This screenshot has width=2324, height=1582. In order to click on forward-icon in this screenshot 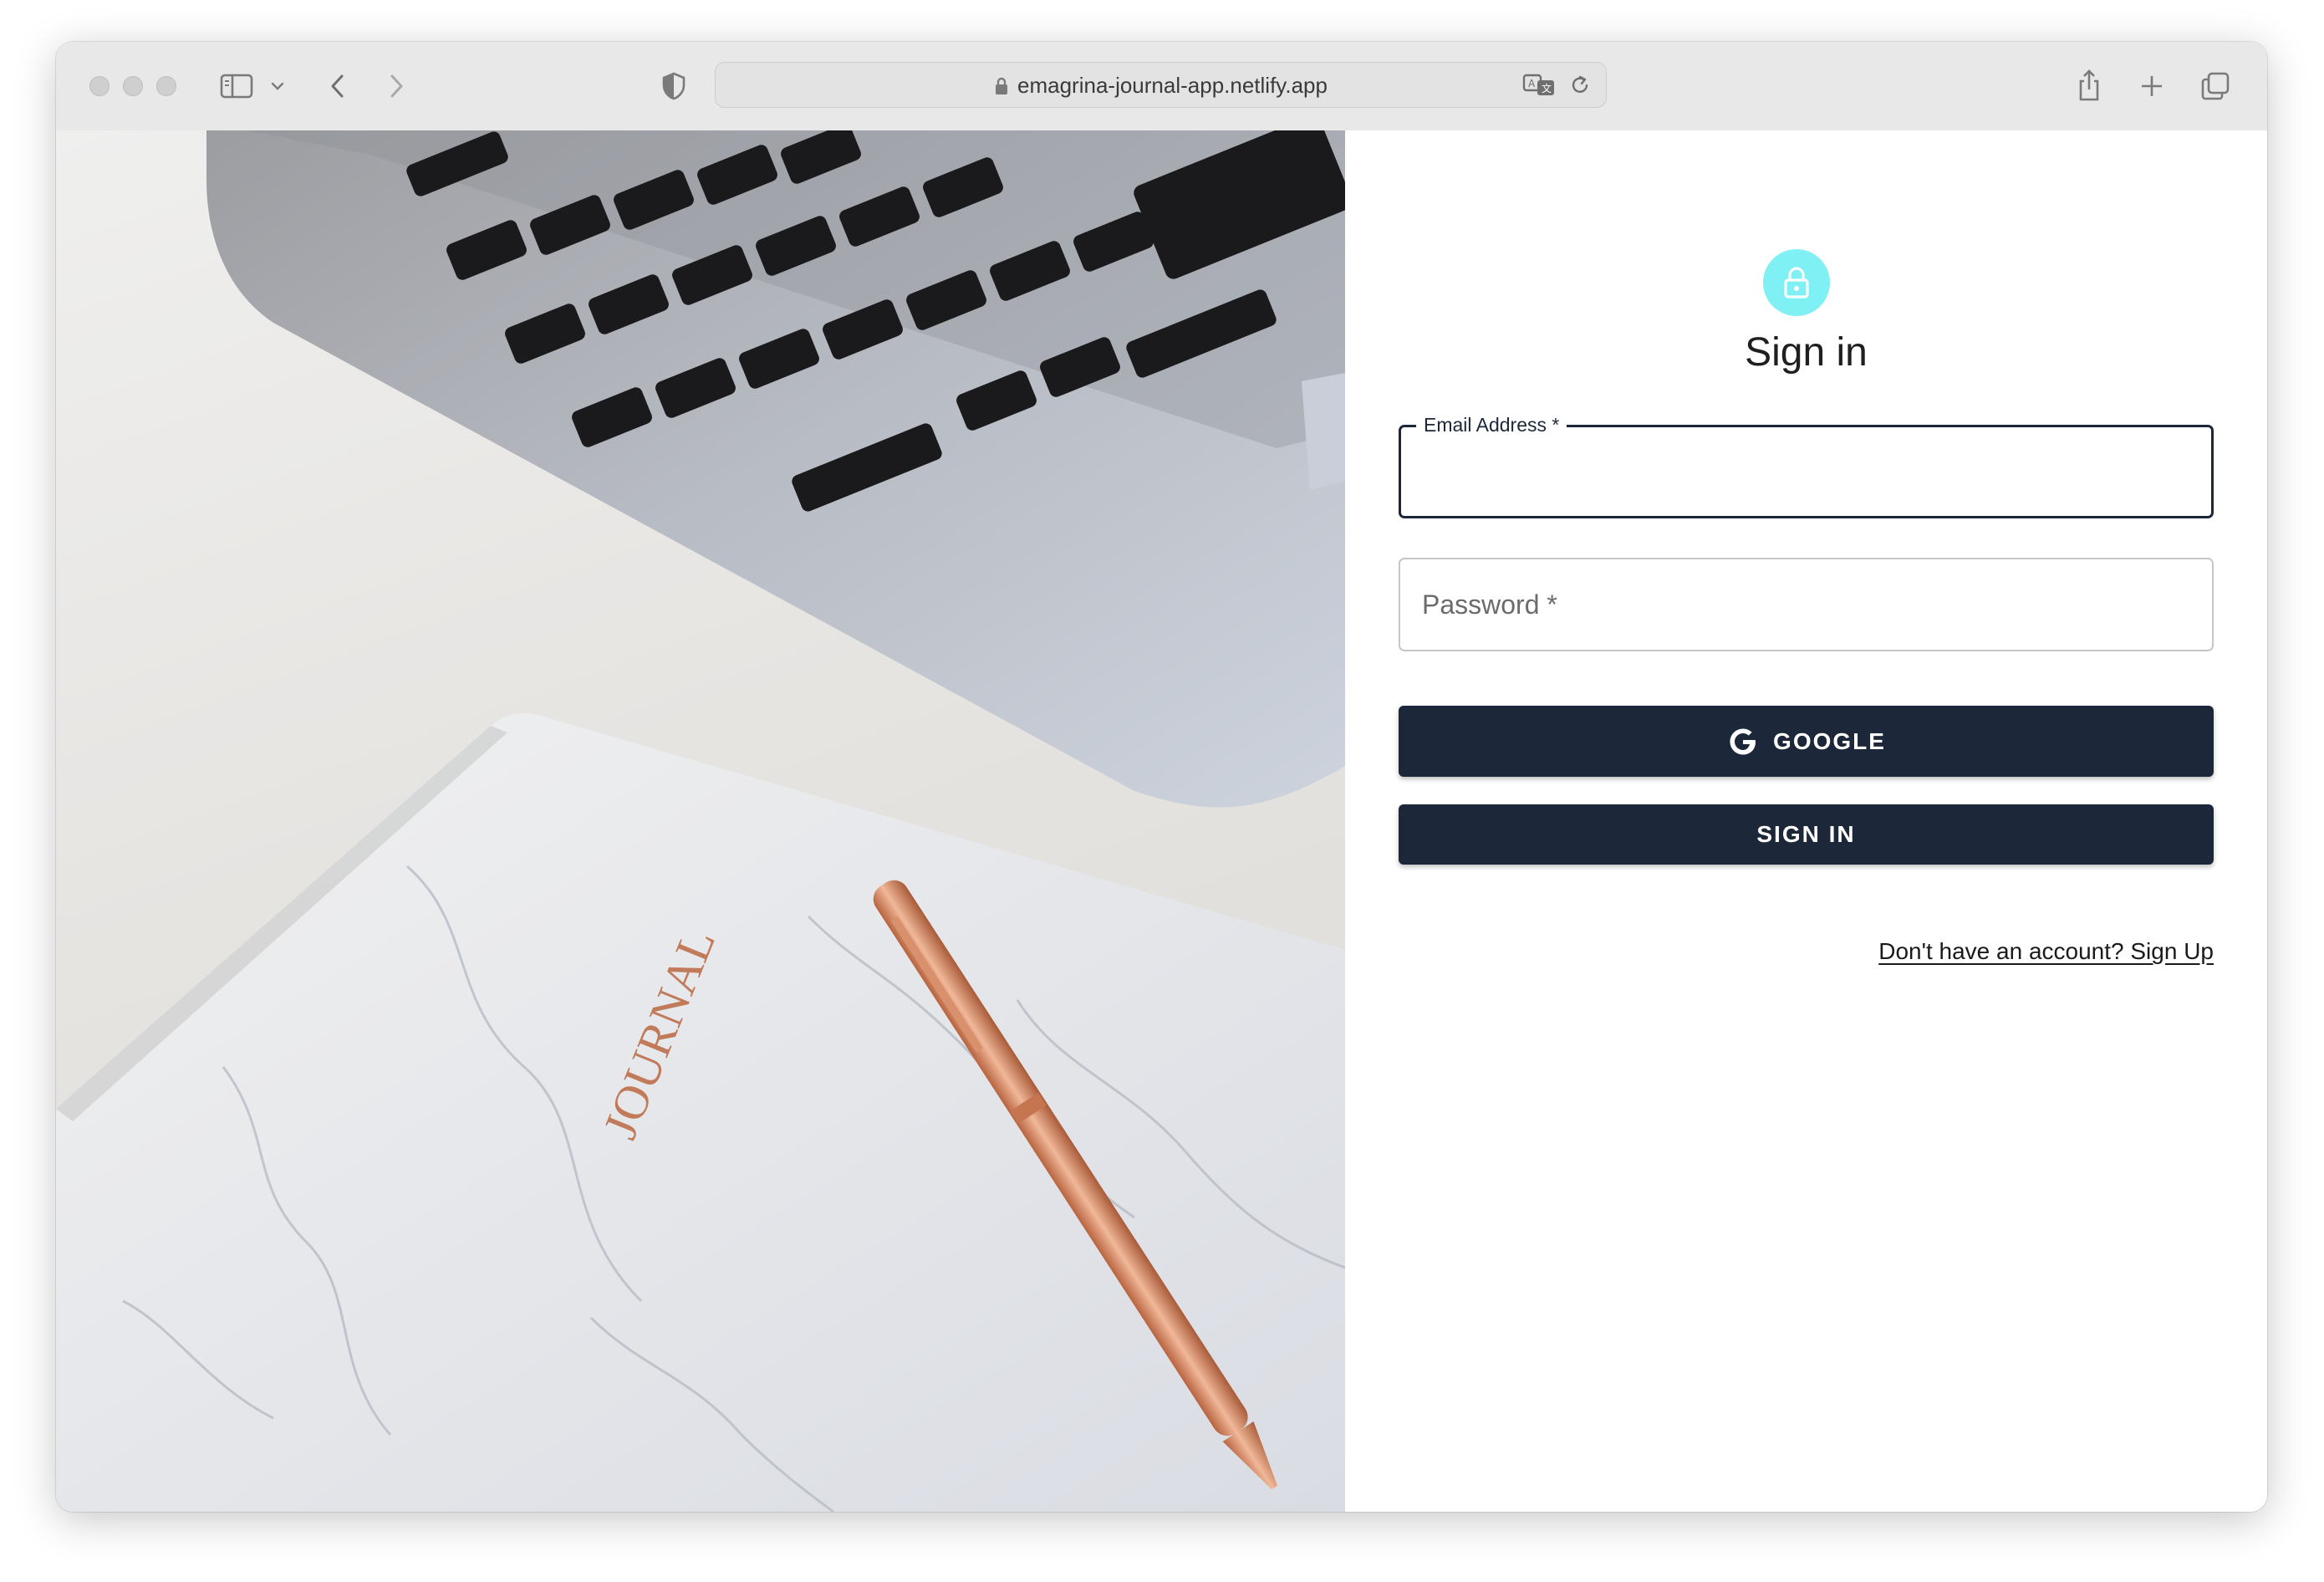, I will do `click(396, 86)`.